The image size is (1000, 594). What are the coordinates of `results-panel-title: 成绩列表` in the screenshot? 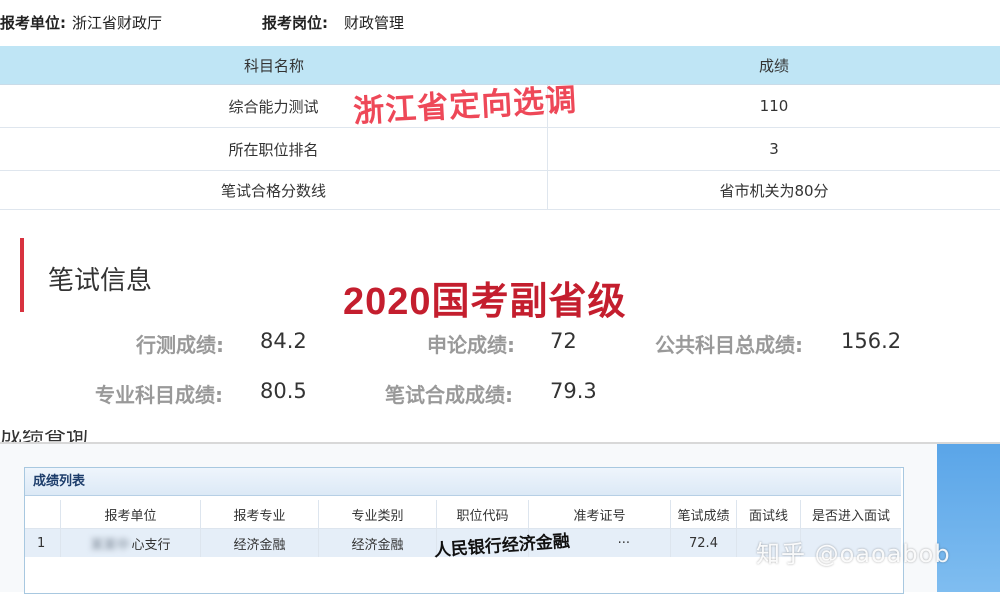 It's located at (463, 482).